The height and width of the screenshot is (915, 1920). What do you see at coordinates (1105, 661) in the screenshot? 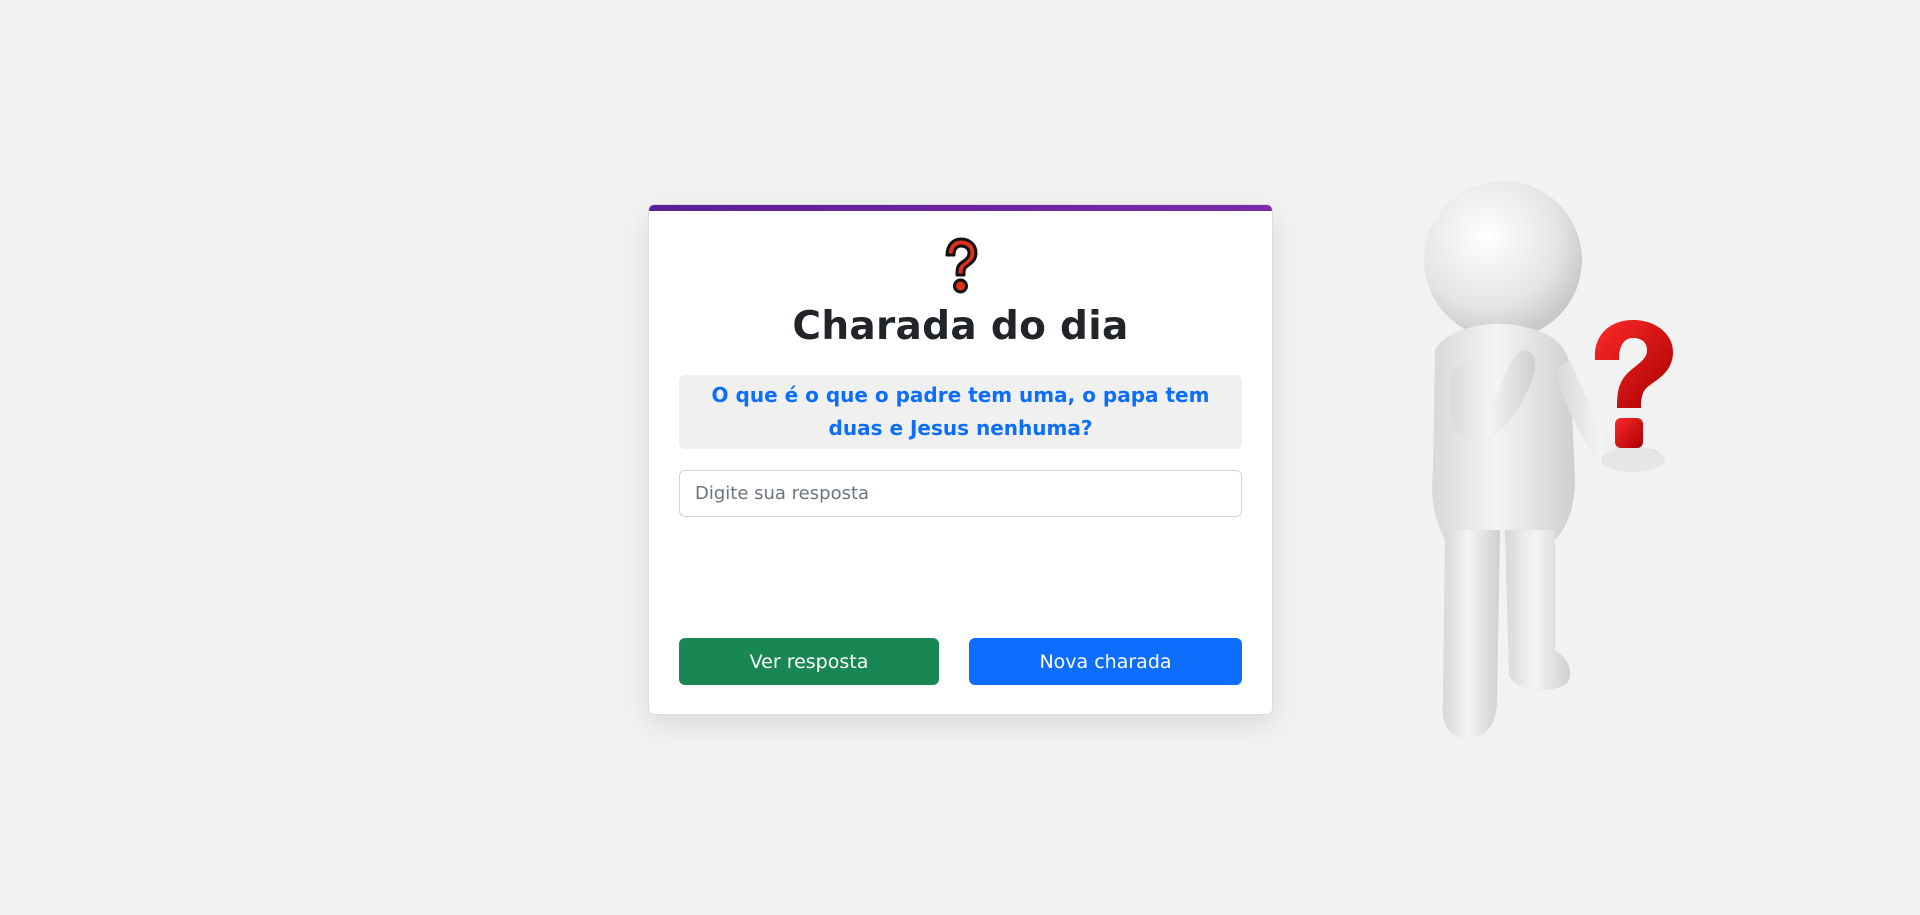
I see `new-riddle-button: Nova charada` at bounding box center [1105, 661].